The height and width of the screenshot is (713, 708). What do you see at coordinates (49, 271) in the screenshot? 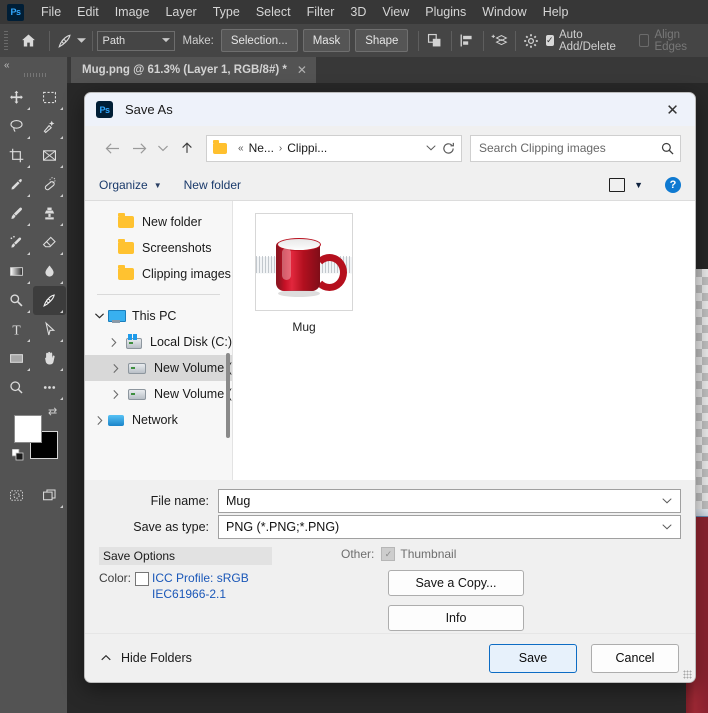
I see `blur-tool` at bounding box center [49, 271].